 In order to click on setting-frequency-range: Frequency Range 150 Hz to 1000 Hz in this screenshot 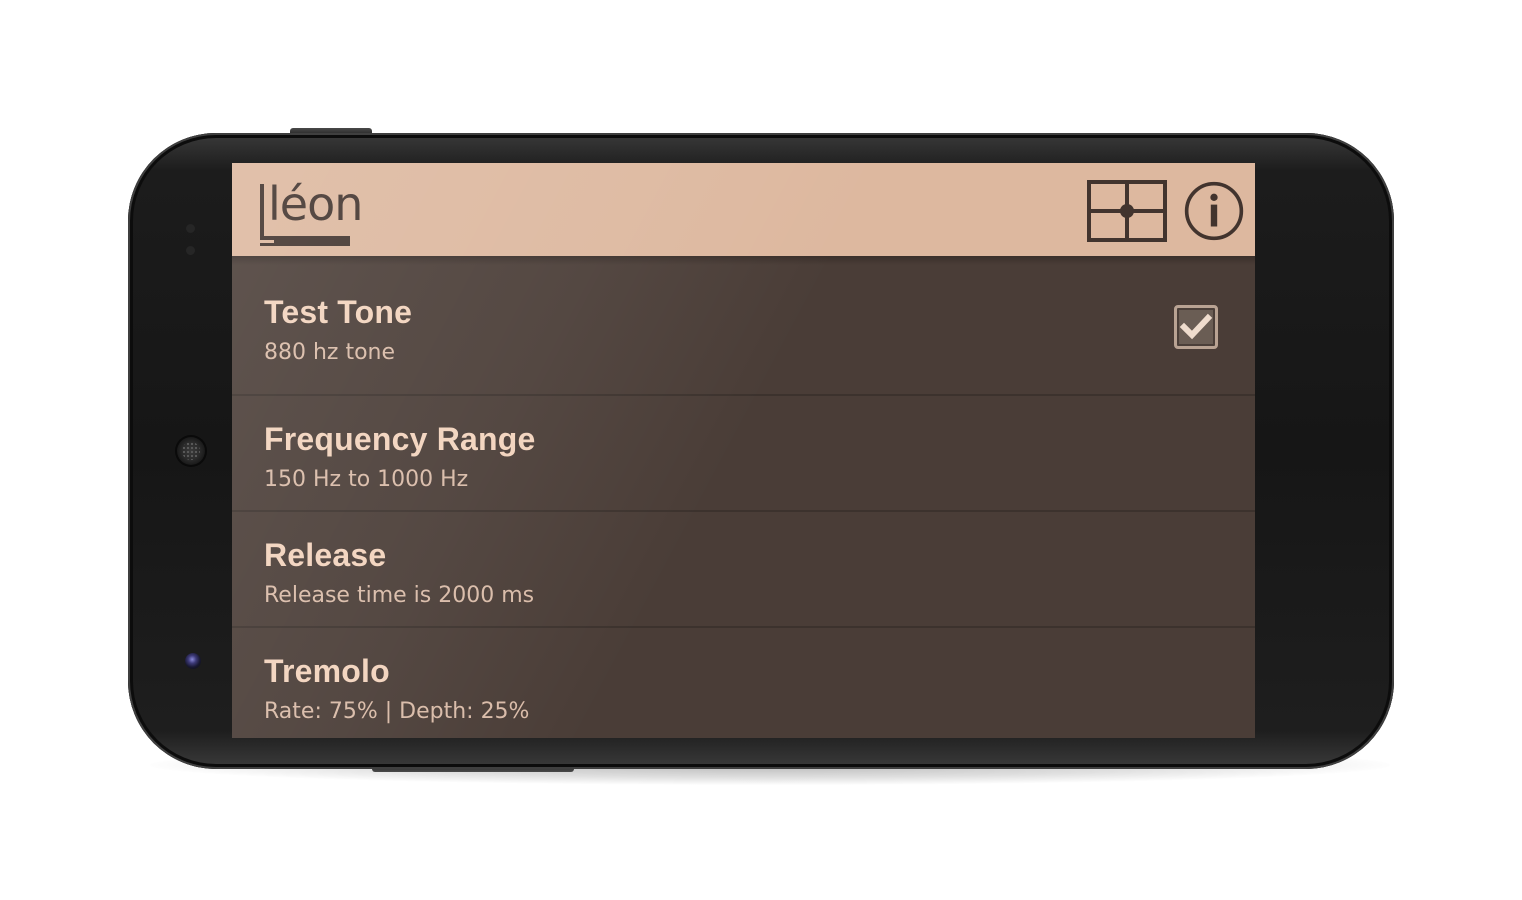, I will do `click(743, 454)`.